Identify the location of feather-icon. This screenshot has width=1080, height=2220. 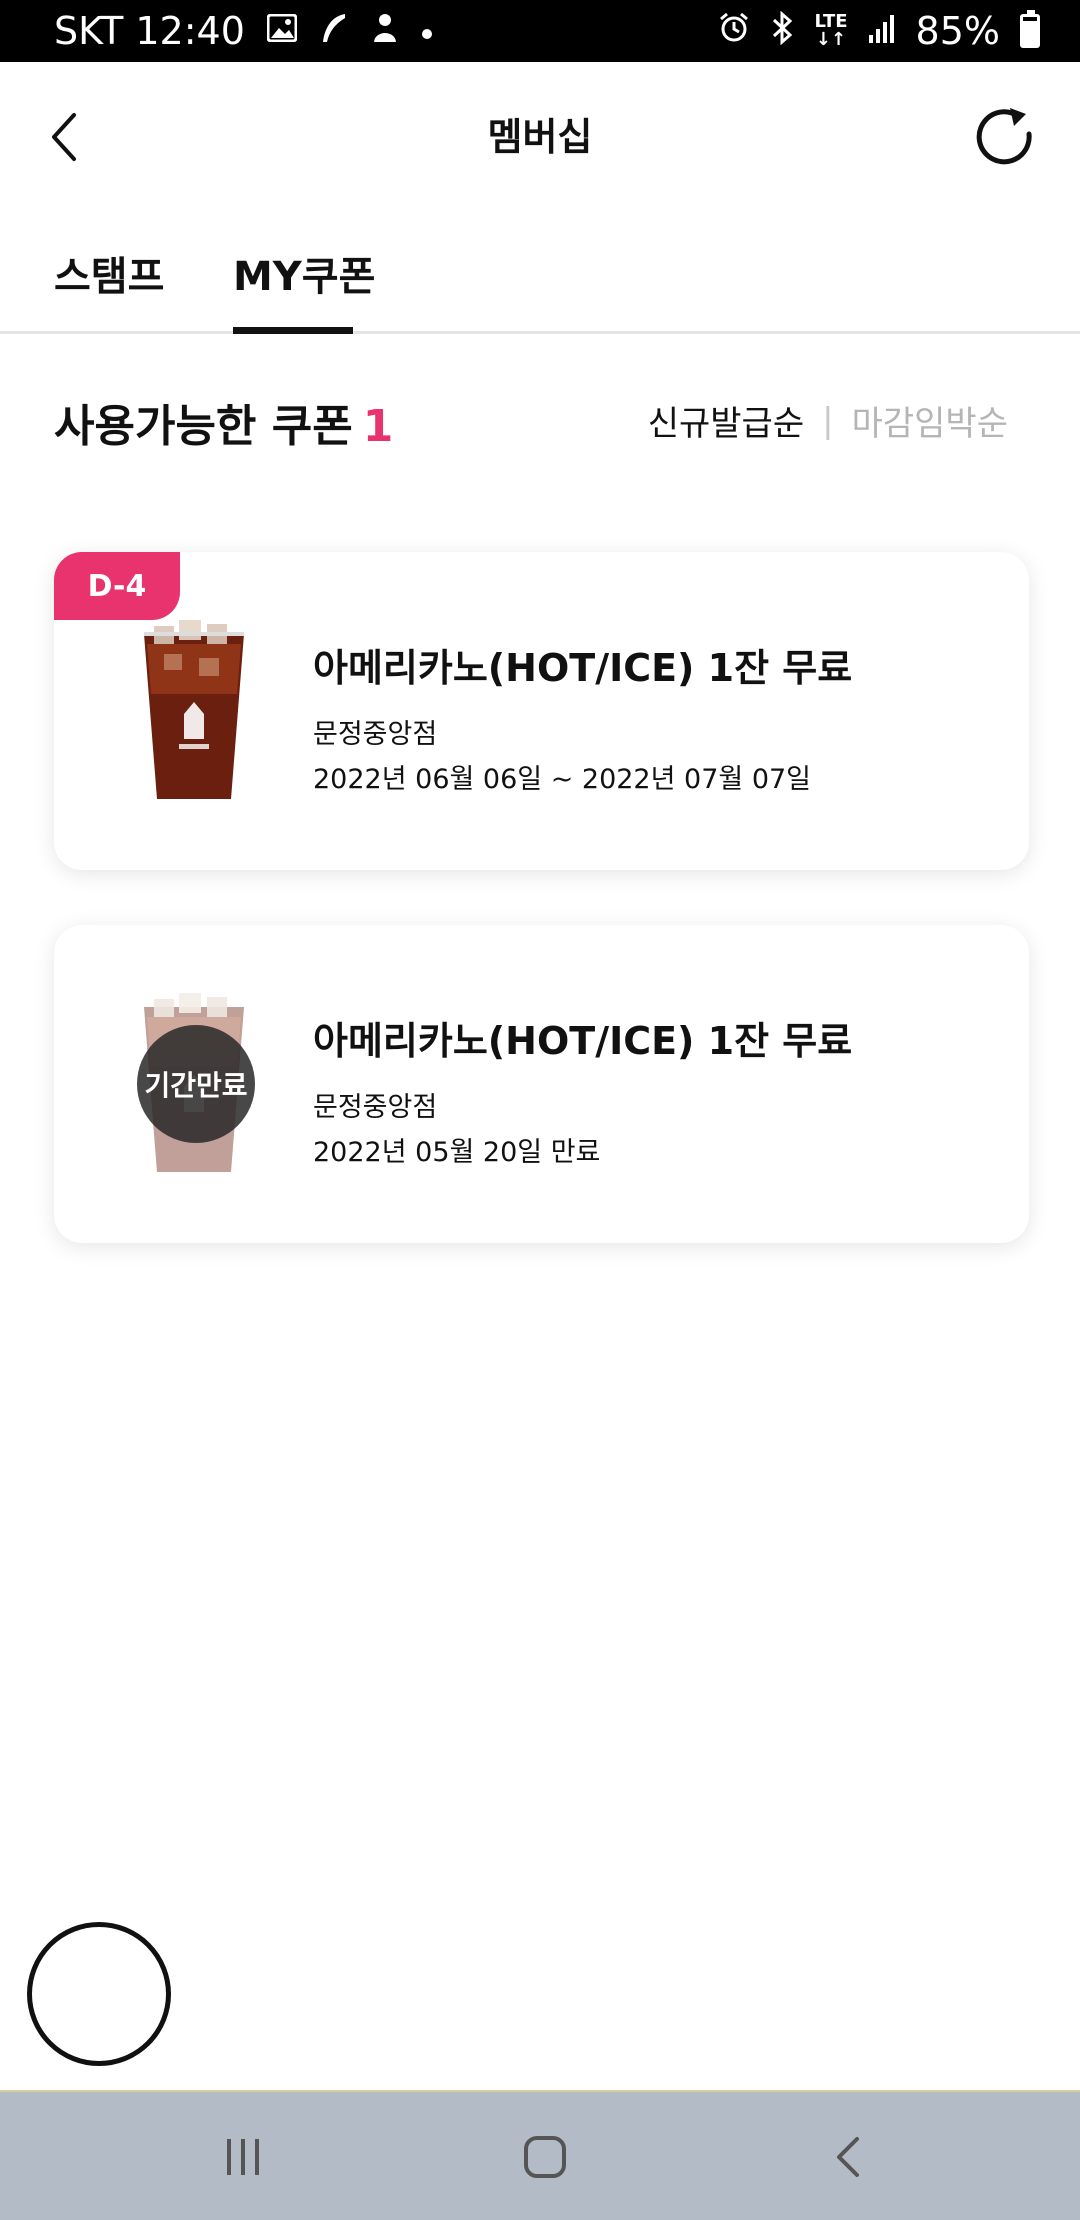
(334, 31).